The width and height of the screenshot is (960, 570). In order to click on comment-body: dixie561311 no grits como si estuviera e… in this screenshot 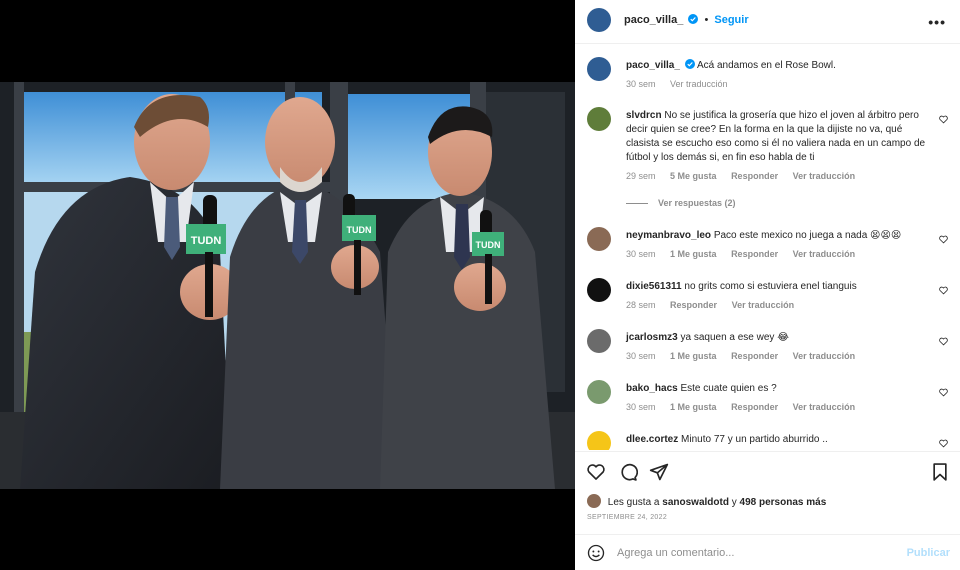, I will do `click(778, 287)`.